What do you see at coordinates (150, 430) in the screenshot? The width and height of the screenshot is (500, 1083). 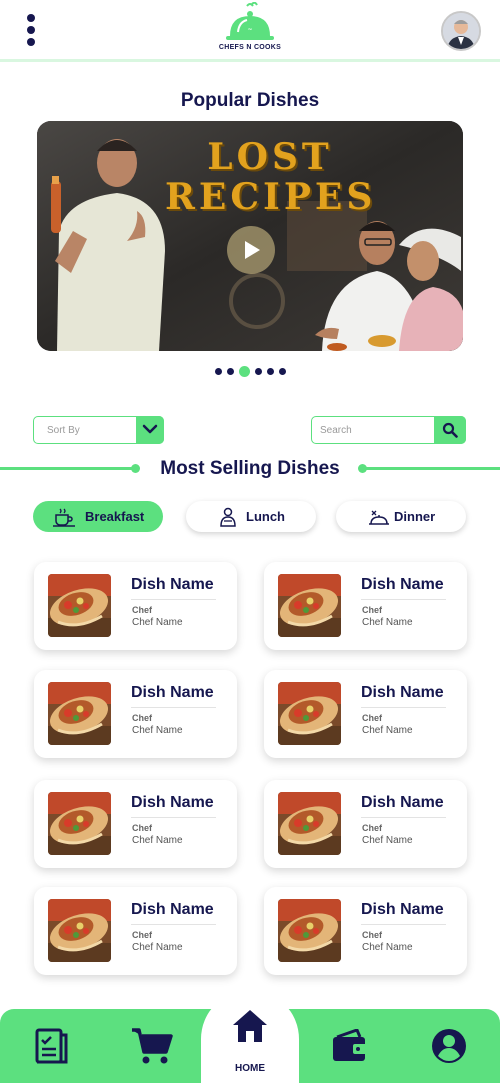 I see `chevron-down-icon` at bounding box center [150, 430].